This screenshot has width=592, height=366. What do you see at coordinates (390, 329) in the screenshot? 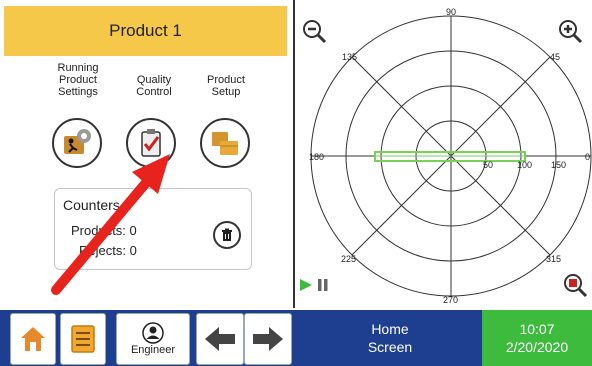
I see `home-screen-line-1: Home` at bounding box center [390, 329].